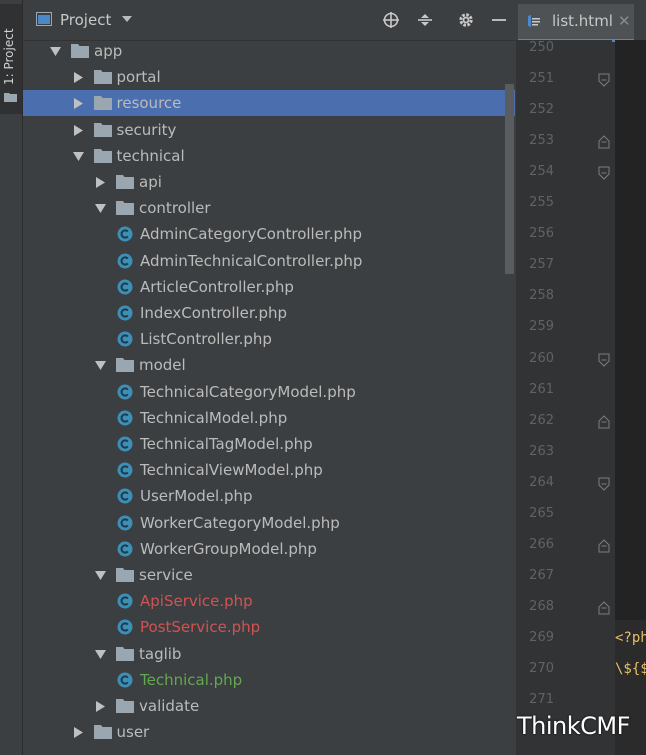 The height and width of the screenshot is (755, 646). I want to click on code-area: <?ph \${$, so click(630, 397).